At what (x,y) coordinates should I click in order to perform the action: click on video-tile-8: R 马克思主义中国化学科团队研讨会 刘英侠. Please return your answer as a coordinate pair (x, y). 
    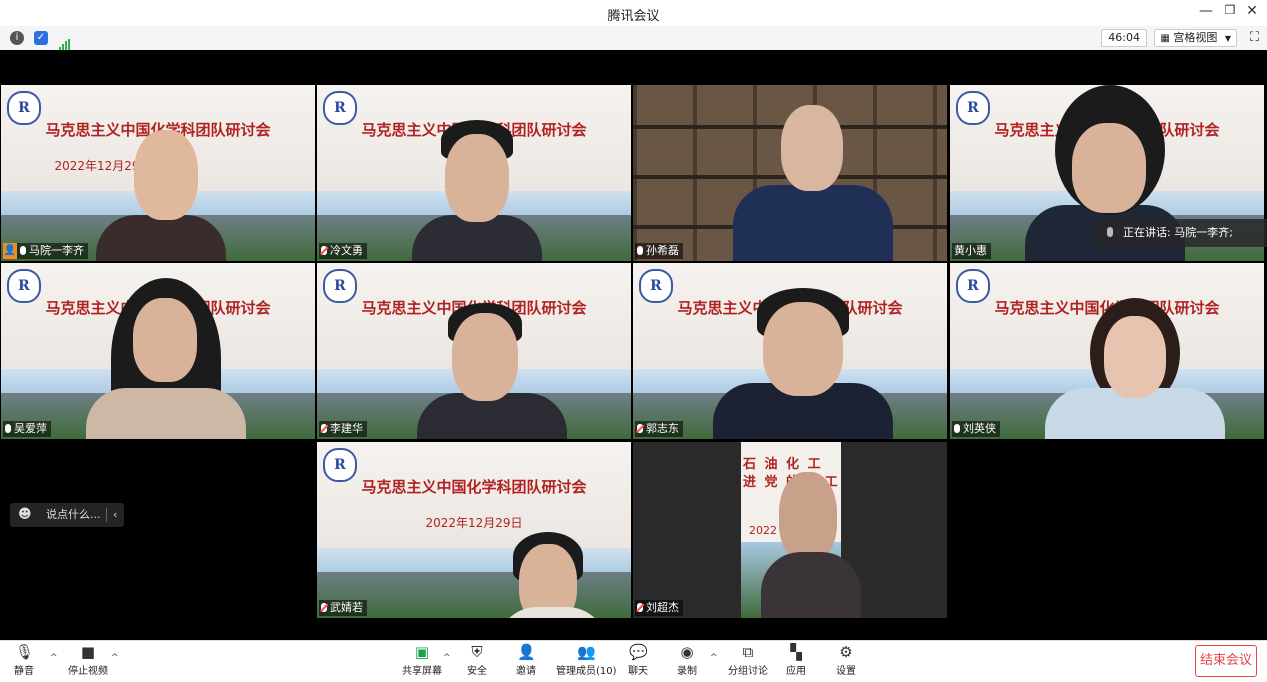
    Looking at the image, I should click on (1107, 351).